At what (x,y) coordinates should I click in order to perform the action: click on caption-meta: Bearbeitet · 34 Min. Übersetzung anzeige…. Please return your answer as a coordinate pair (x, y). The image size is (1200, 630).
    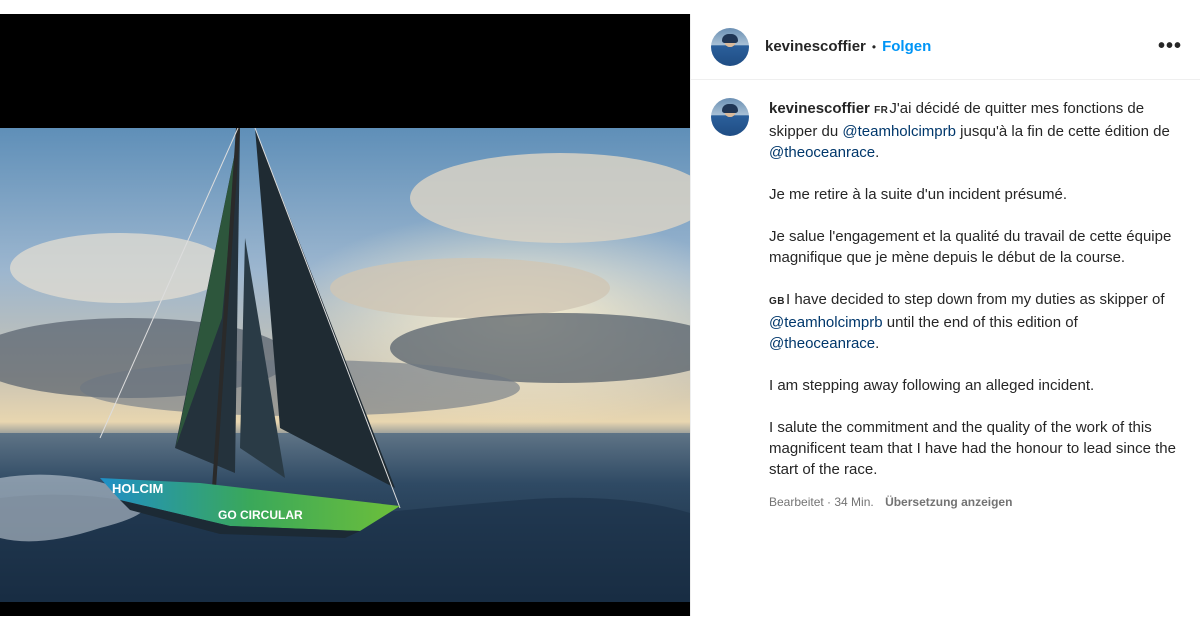
    Looking at the image, I should click on (974, 502).